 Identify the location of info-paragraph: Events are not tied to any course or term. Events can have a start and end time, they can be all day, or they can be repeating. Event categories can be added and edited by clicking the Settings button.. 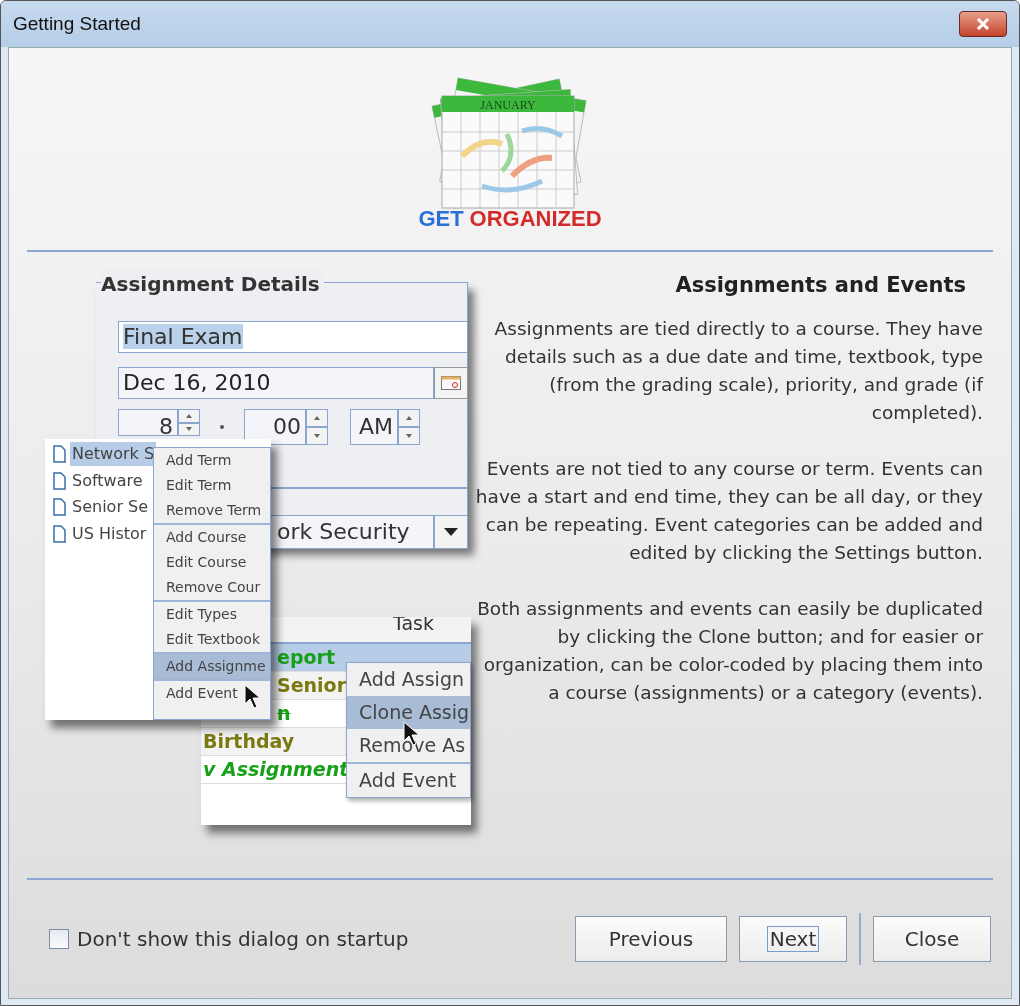
(728, 510).